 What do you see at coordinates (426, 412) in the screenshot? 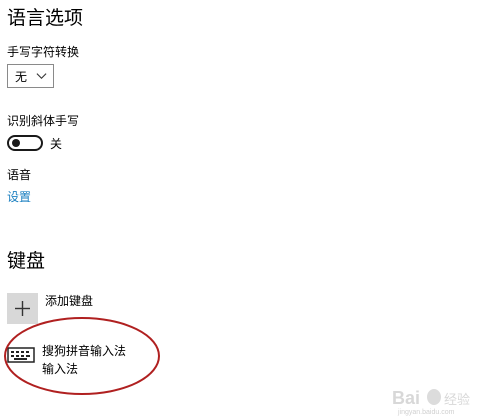
I see `svg-text: jingyan.baidu.com` at bounding box center [426, 412].